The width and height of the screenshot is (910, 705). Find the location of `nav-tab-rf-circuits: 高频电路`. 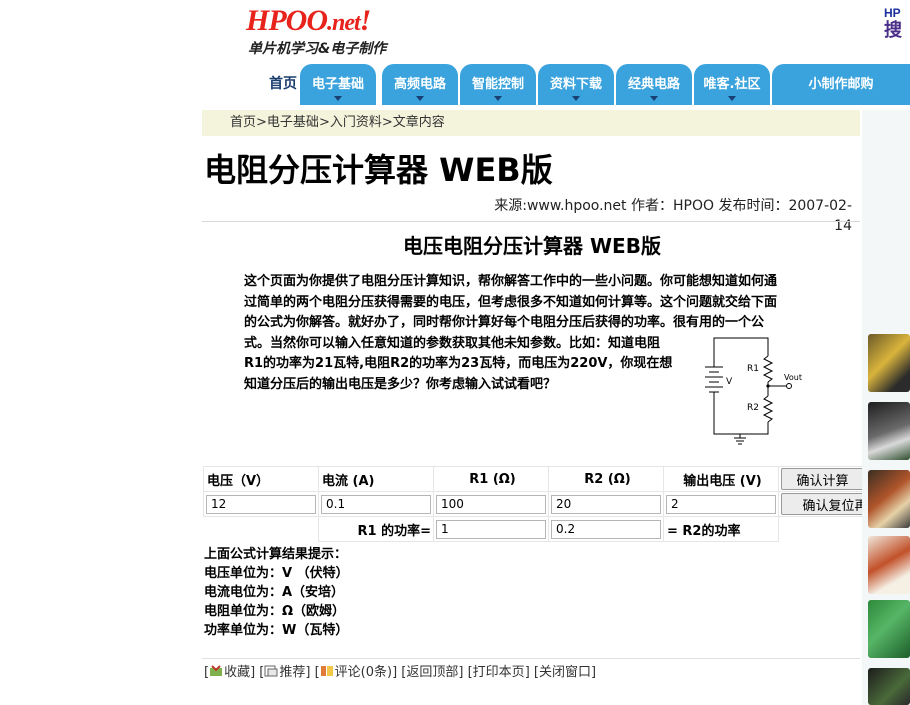

nav-tab-rf-circuits: 高频电路 is located at coordinates (420, 84).